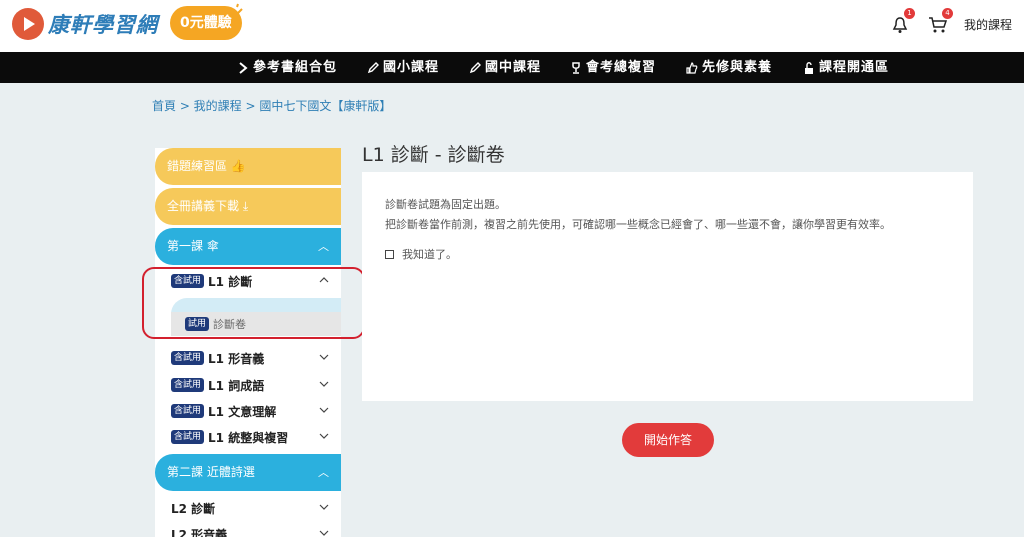 This screenshot has width=1024, height=537. I want to click on nav-label: 會考總複習, so click(621, 67).